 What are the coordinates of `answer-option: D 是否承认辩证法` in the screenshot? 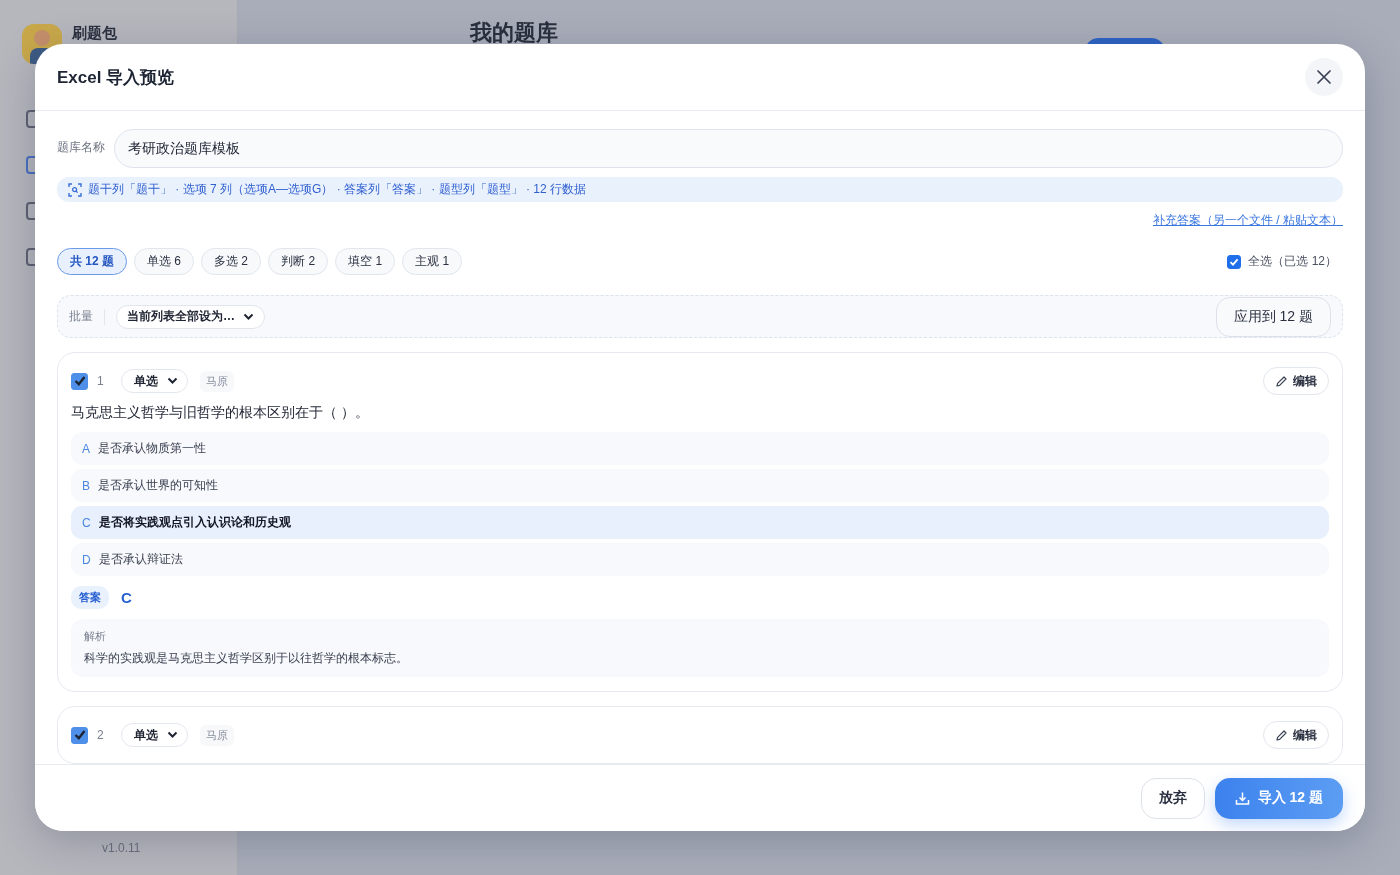 It's located at (700, 559).